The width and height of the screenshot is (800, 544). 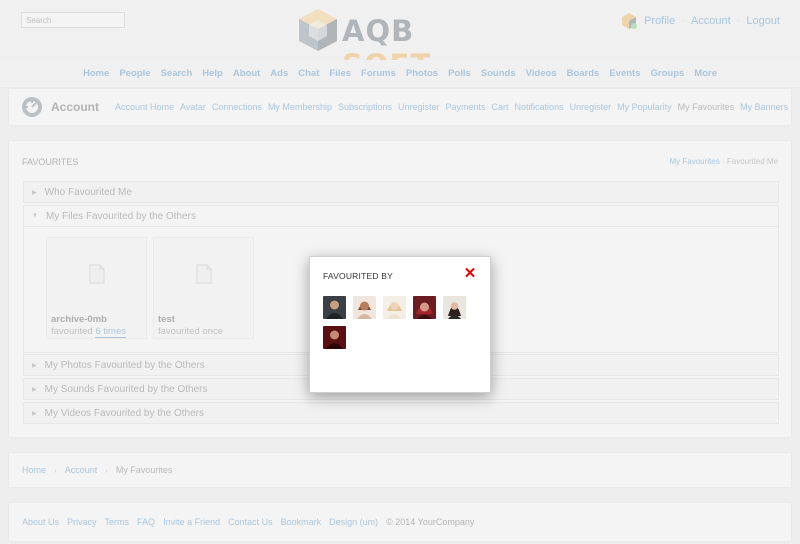 What do you see at coordinates (88, 332) in the screenshot?
I see `file-favourited-count: favourited 6 times` at bounding box center [88, 332].